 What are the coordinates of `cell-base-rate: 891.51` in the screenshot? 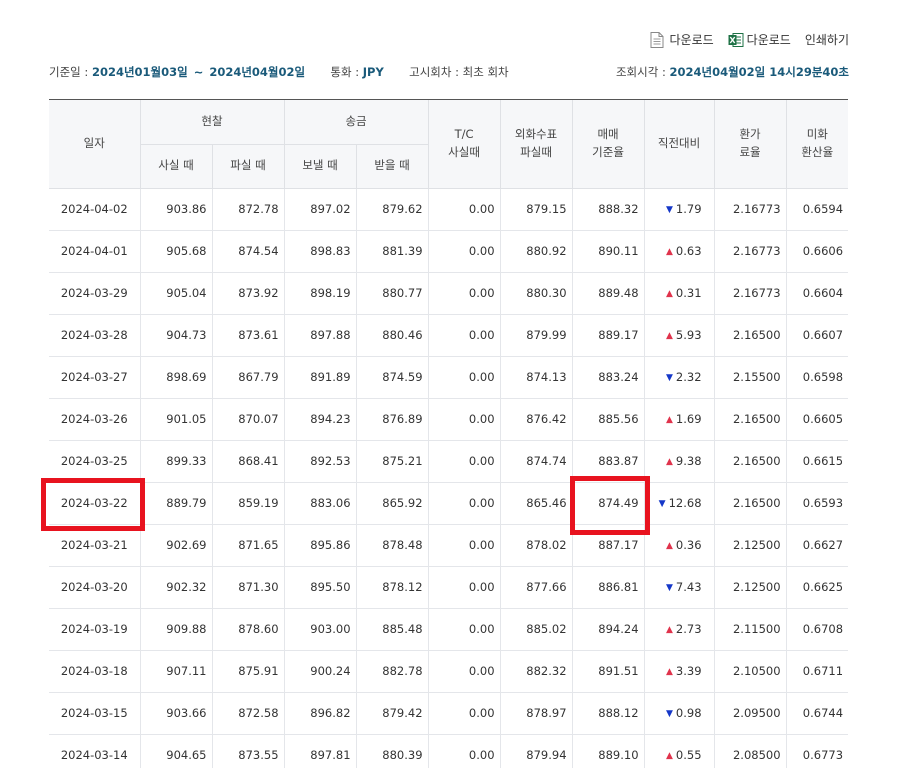 It's located at (608, 671).